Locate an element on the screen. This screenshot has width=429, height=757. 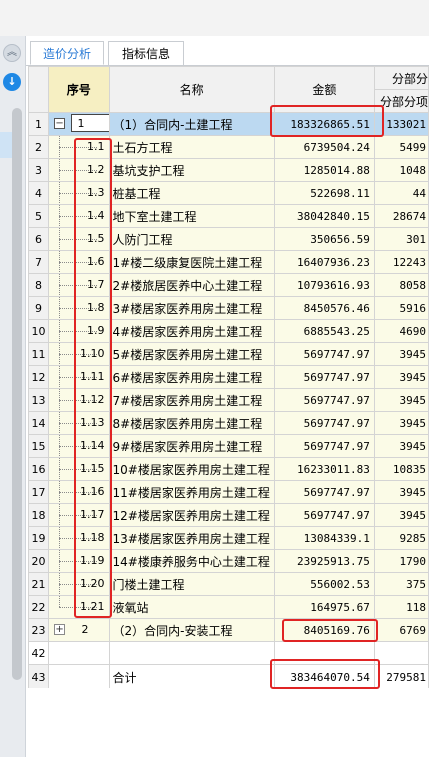
seq-cell: 1.21 is located at coordinates (79, 607).